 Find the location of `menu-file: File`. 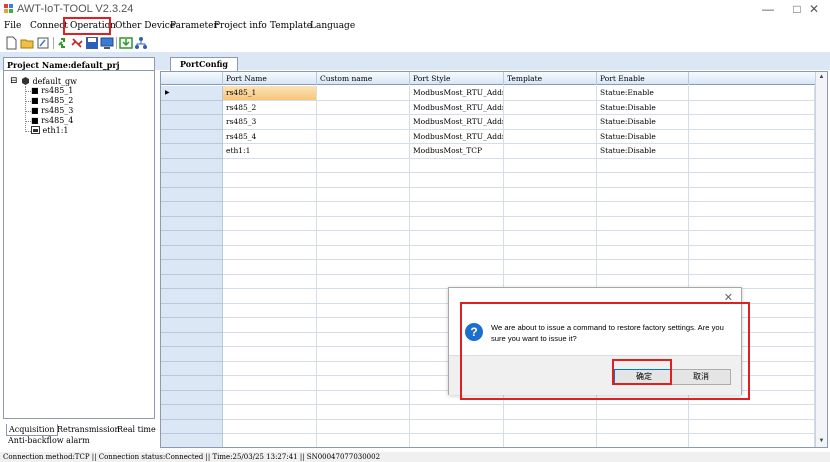

menu-file: File is located at coordinates (12, 26).